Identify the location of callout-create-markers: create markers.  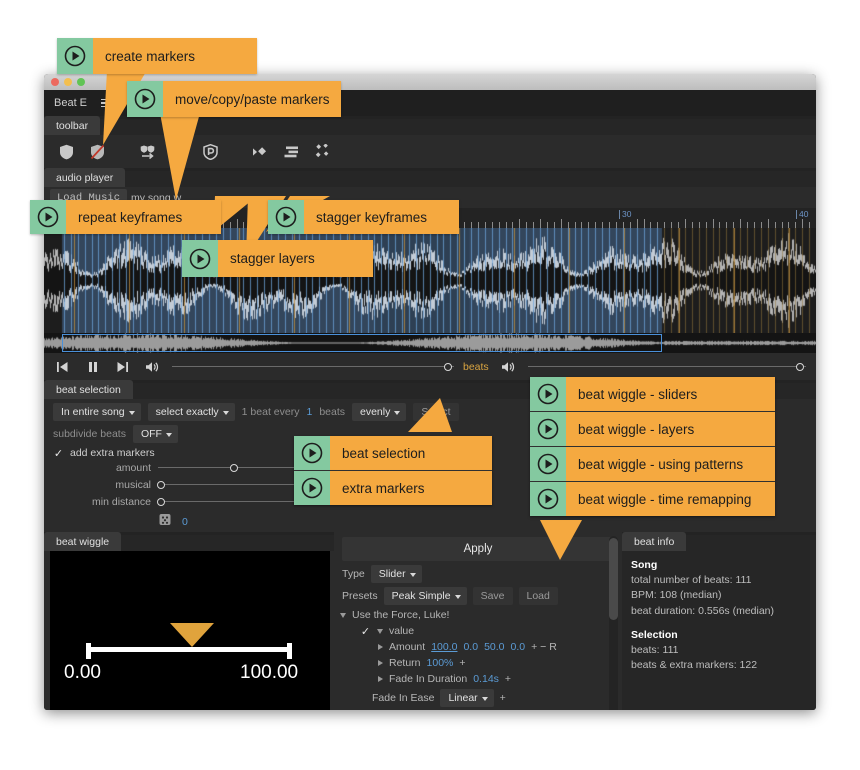
(157, 56).